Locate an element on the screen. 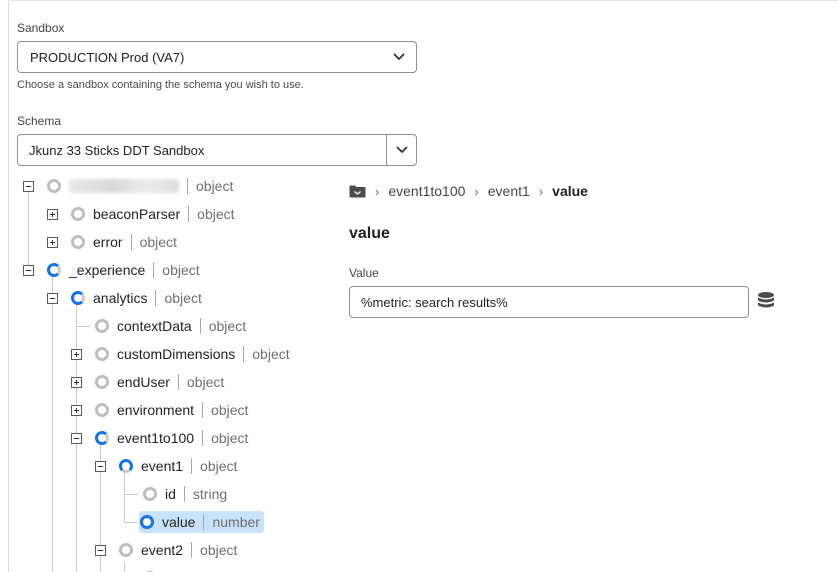 Image resolution: width=838 pixels, height=572 pixels. breadcrumb: › event1to100 › event1 › value is located at coordinates (468, 191).